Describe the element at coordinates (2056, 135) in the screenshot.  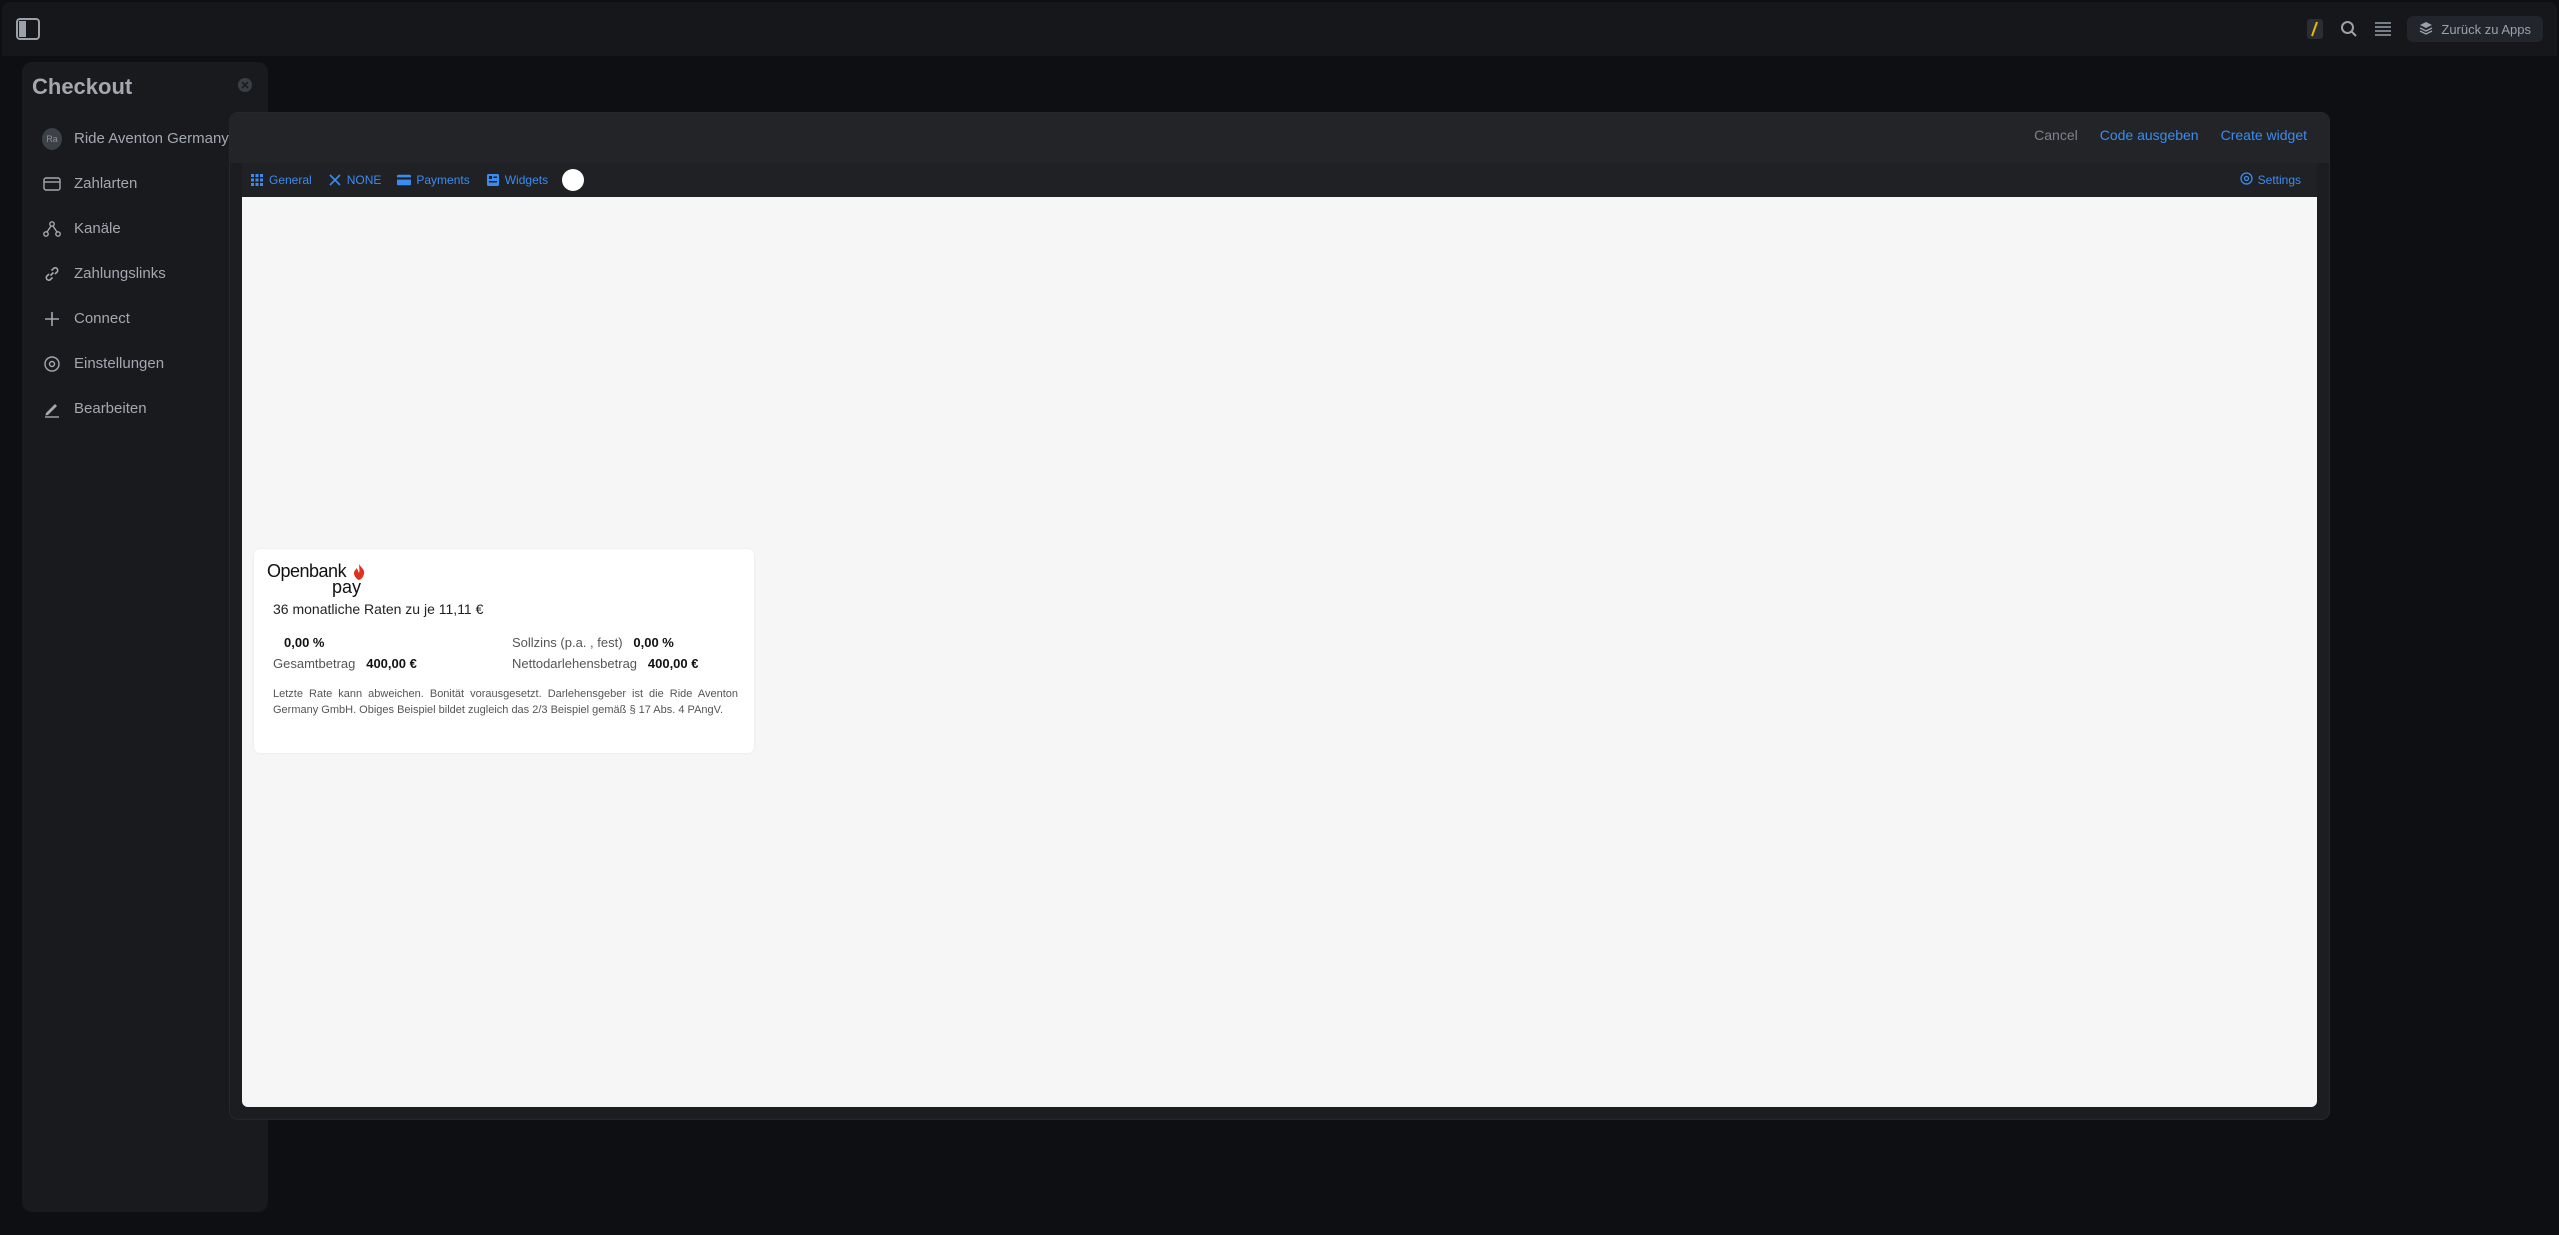
I see `cancel-button: Cancel` at that location.